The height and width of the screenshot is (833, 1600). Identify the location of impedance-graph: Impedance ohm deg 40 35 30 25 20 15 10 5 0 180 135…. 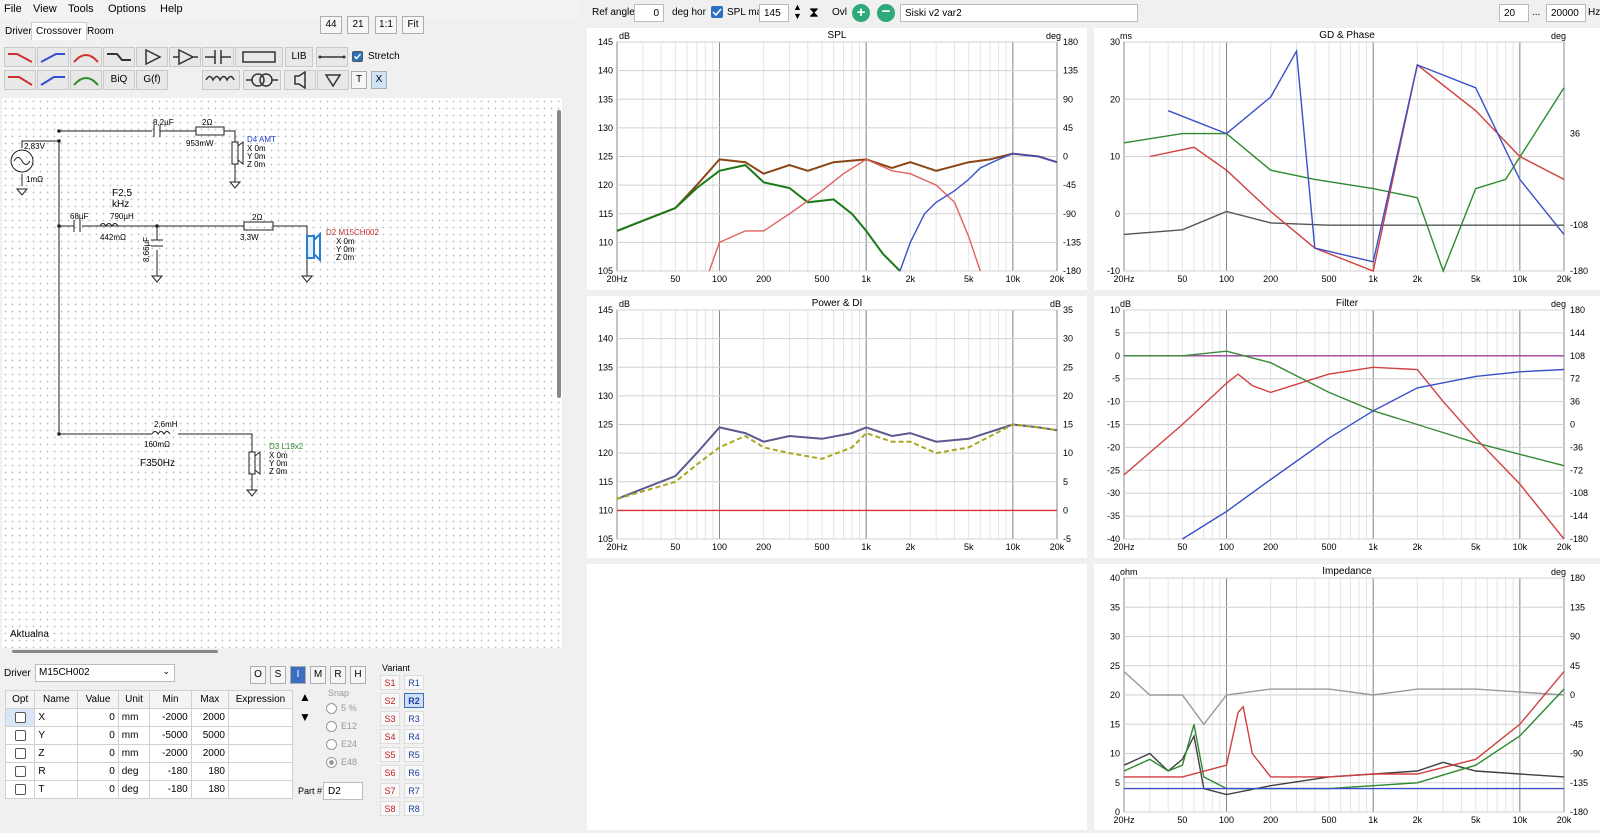
(1347, 697).